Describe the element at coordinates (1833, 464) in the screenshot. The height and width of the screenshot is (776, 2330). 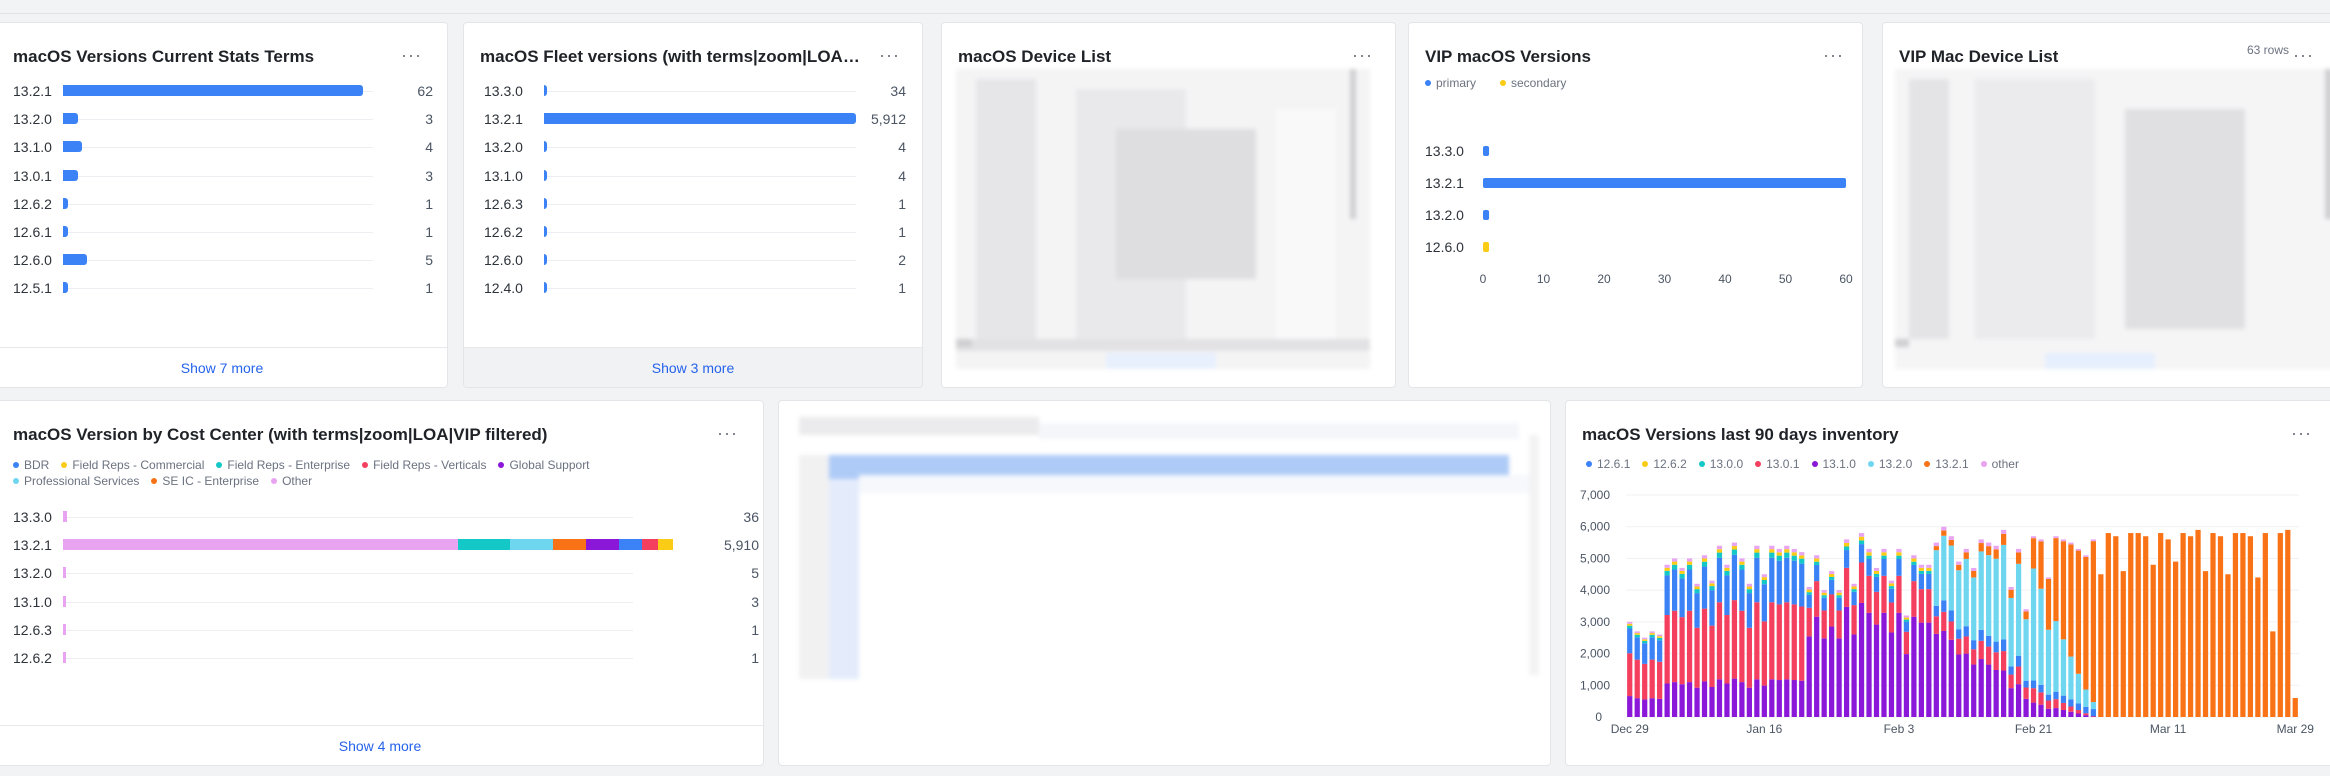
I see `legend-item: 13.1.0` at that location.